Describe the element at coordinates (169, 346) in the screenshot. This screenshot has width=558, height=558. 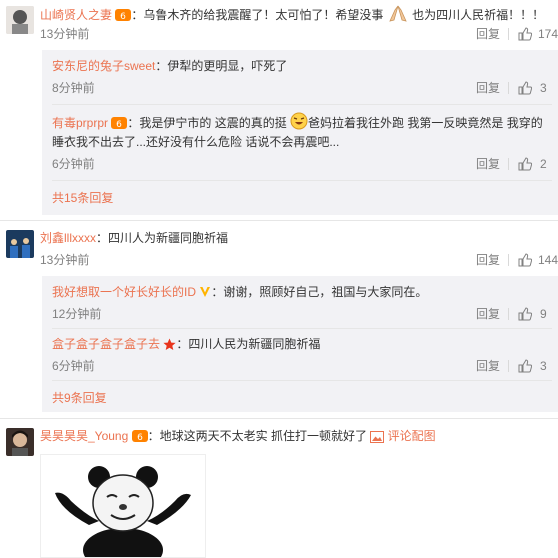
I see `star-badge-icon` at that location.